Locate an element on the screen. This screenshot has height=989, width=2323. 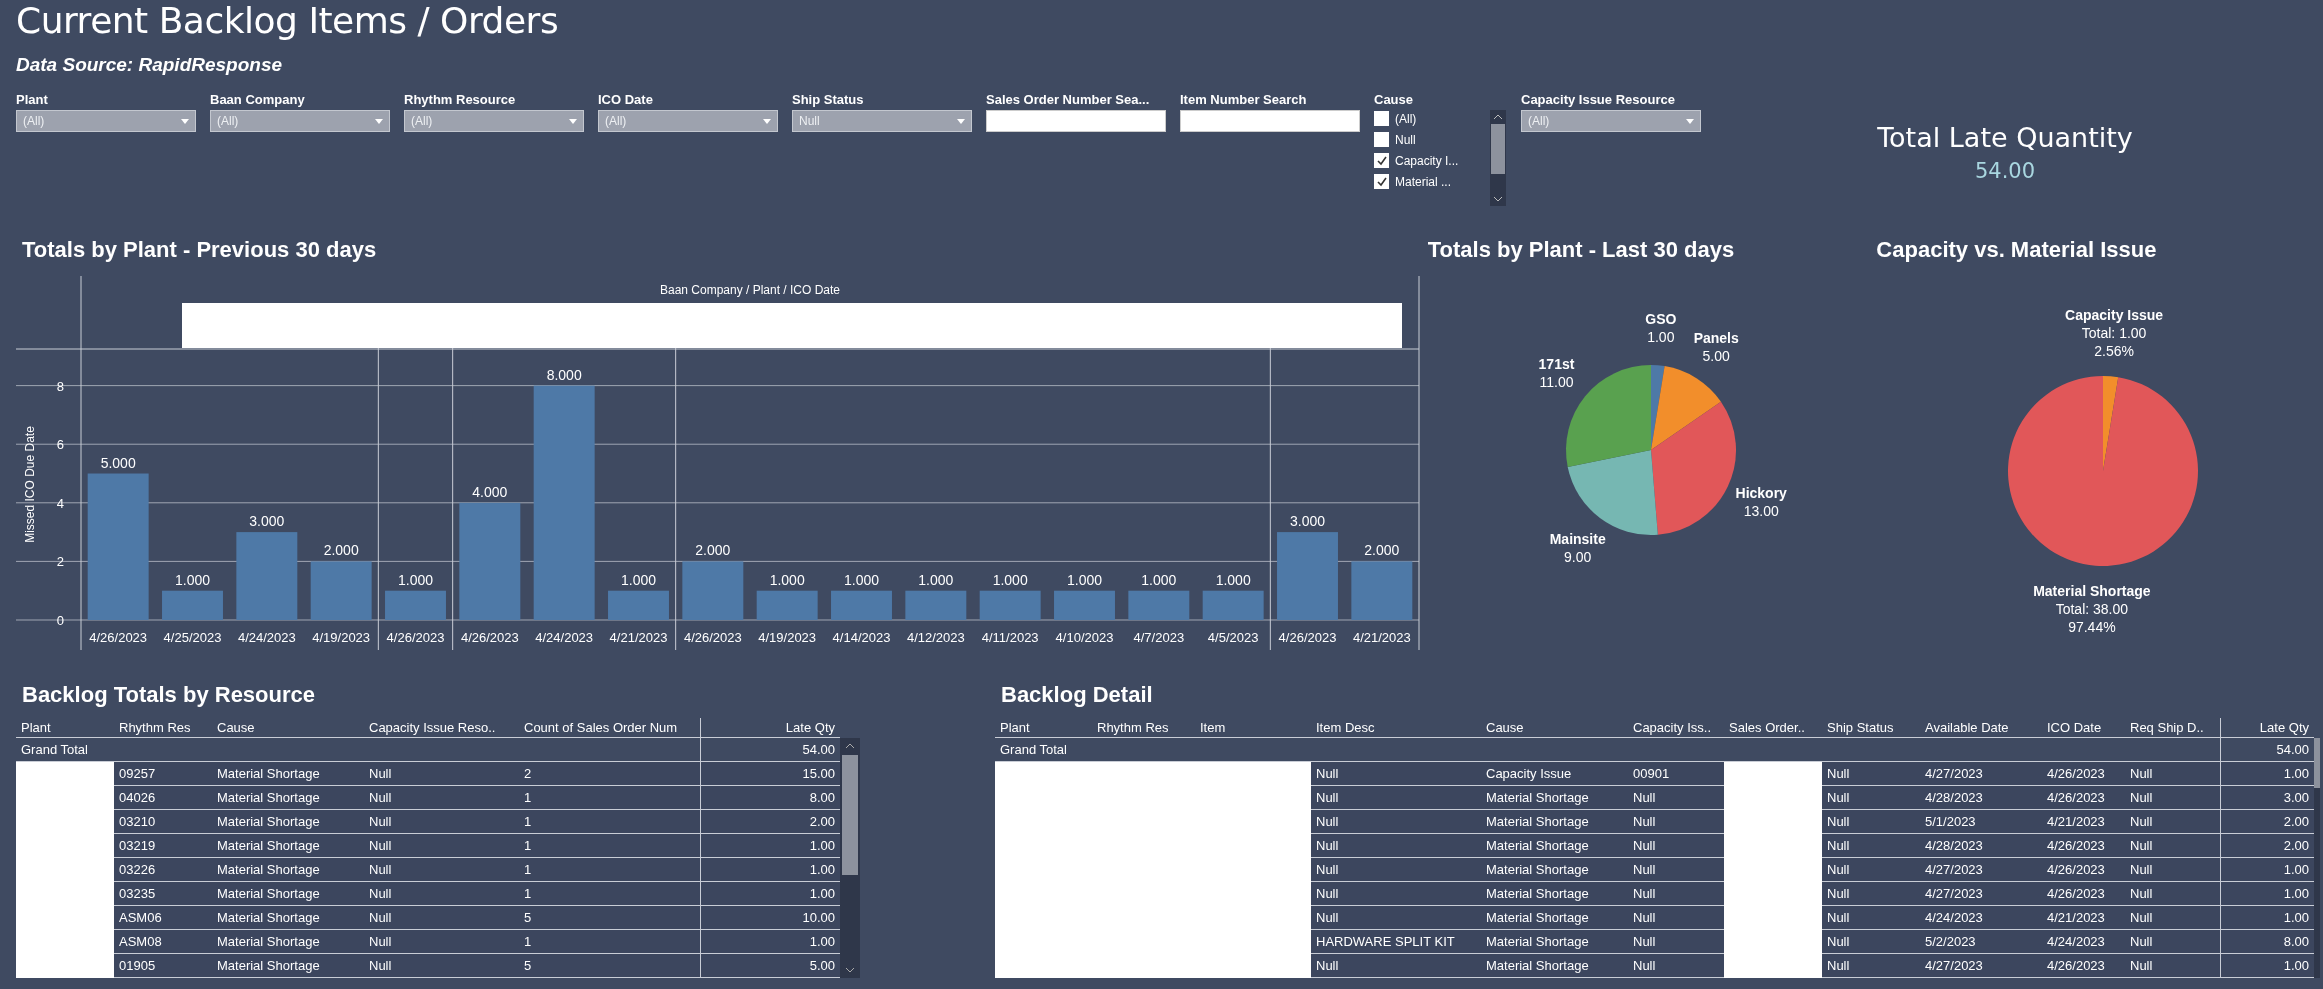
axis-tick-label: 4/26/2023 is located at coordinates (1307, 637).